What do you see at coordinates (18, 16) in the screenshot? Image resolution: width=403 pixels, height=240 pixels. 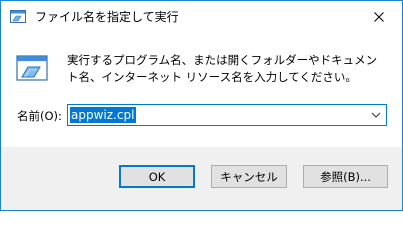 I see `run-app-icon` at bounding box center [18, 16].